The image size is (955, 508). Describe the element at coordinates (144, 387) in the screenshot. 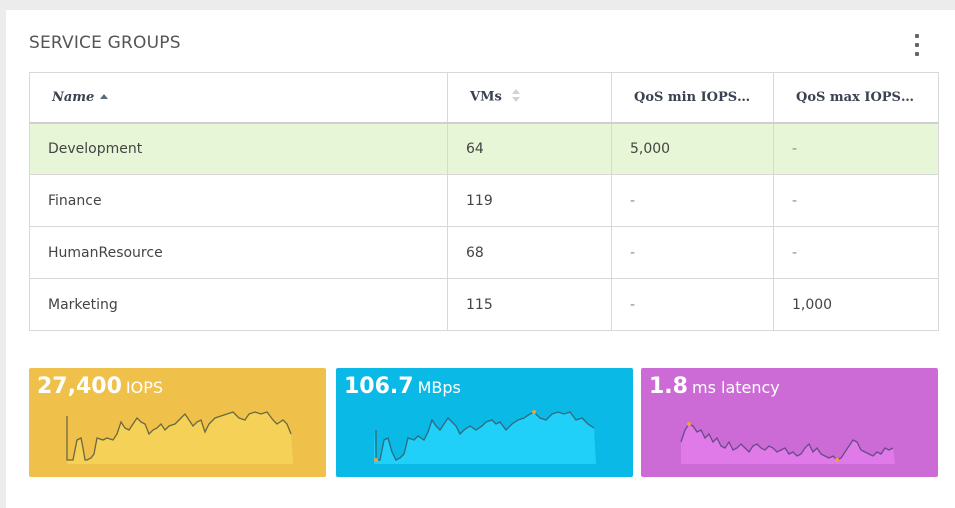

I see `iops-unit: IOPS` at that location.